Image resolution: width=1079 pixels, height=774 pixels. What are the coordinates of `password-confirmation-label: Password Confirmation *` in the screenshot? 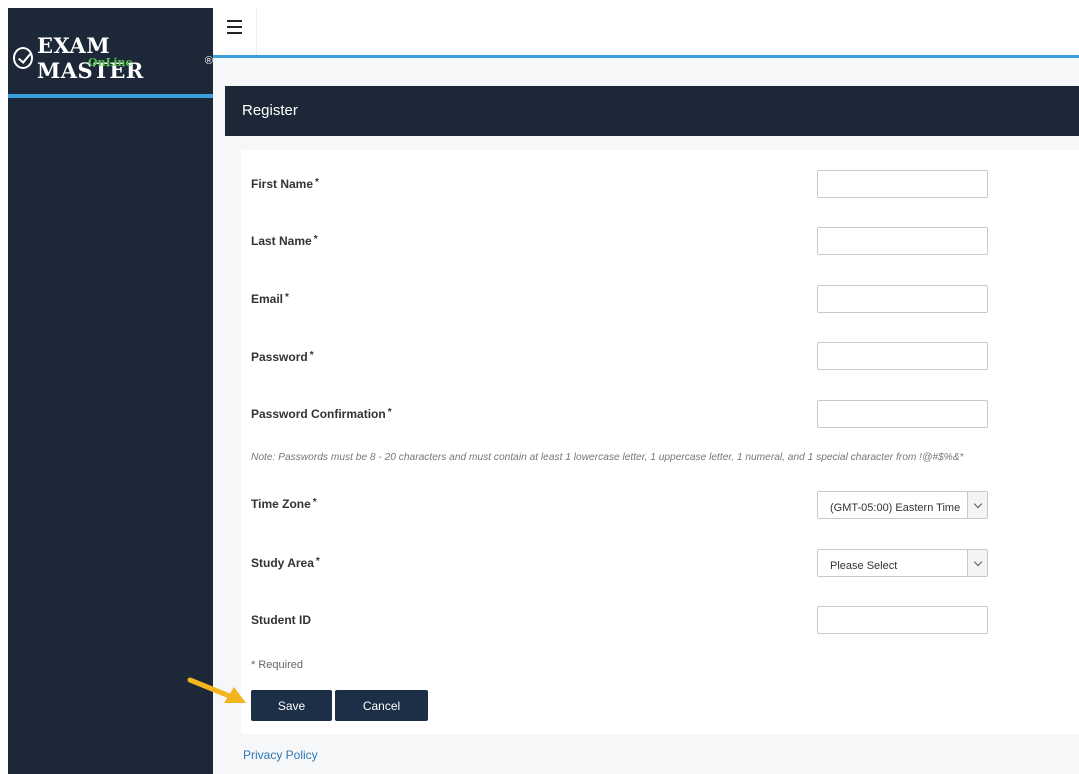 It's located at (321, 414).